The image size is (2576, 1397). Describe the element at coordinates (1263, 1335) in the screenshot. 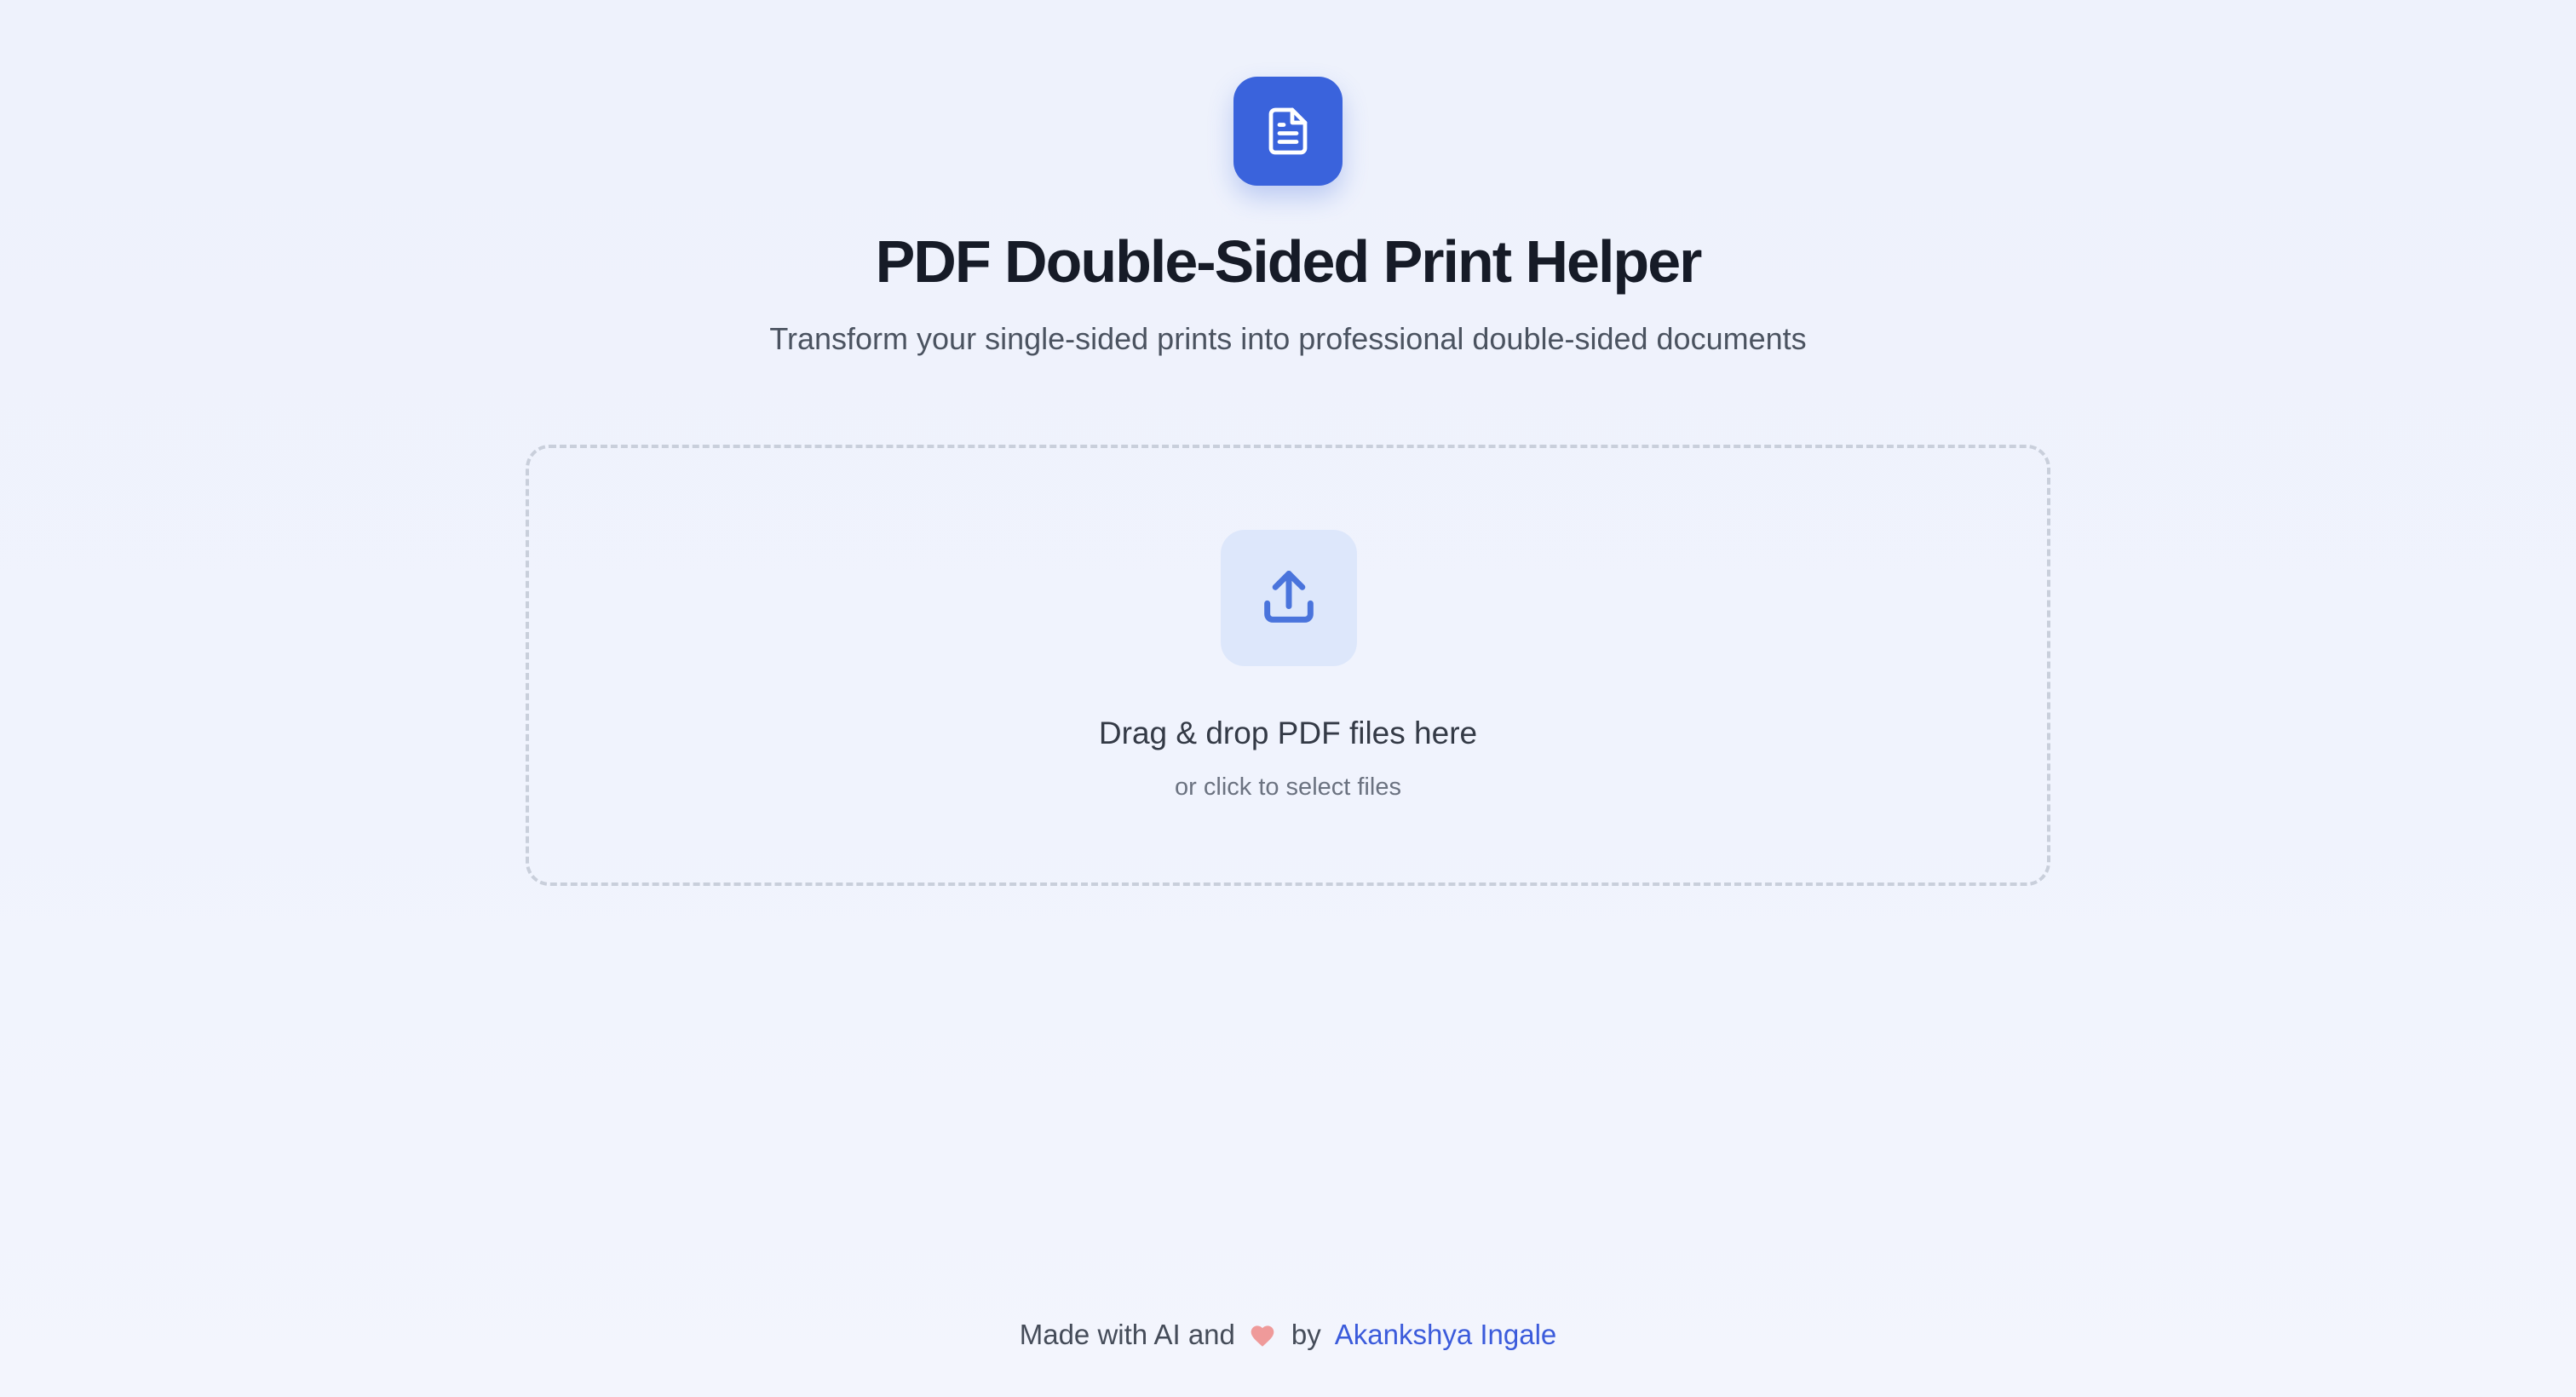

I see `heart-icon` at that location.